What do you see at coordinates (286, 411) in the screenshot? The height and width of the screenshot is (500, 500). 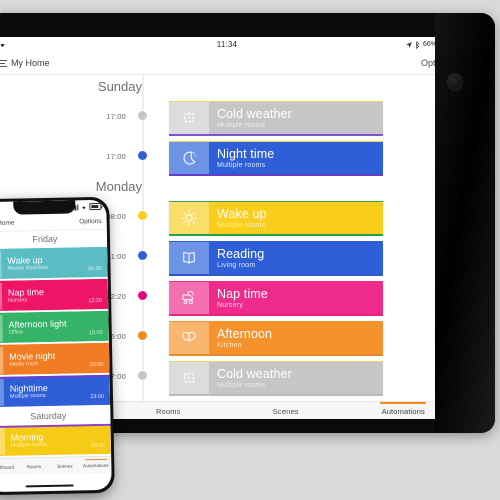 I see `tab-scenes: Scenes` at bounding box center [286, 411].